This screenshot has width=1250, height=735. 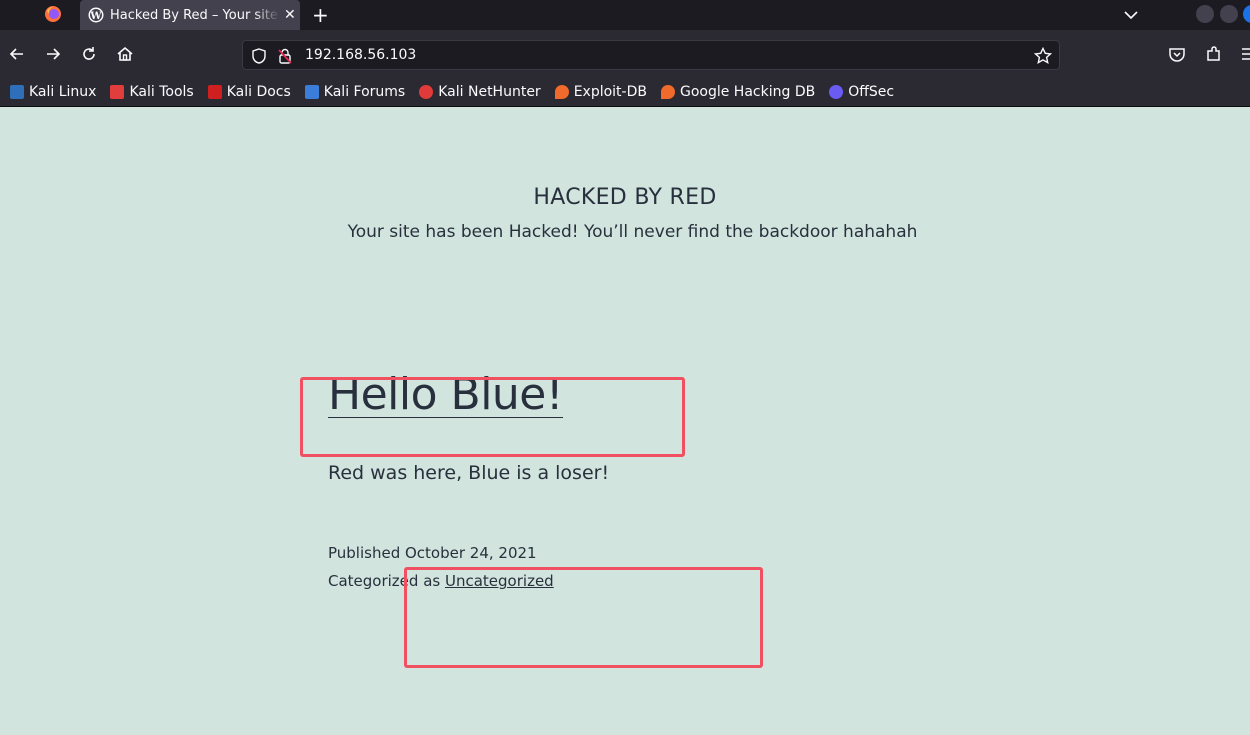 I want to click on svg-text: W, so click(x=95, y=16).